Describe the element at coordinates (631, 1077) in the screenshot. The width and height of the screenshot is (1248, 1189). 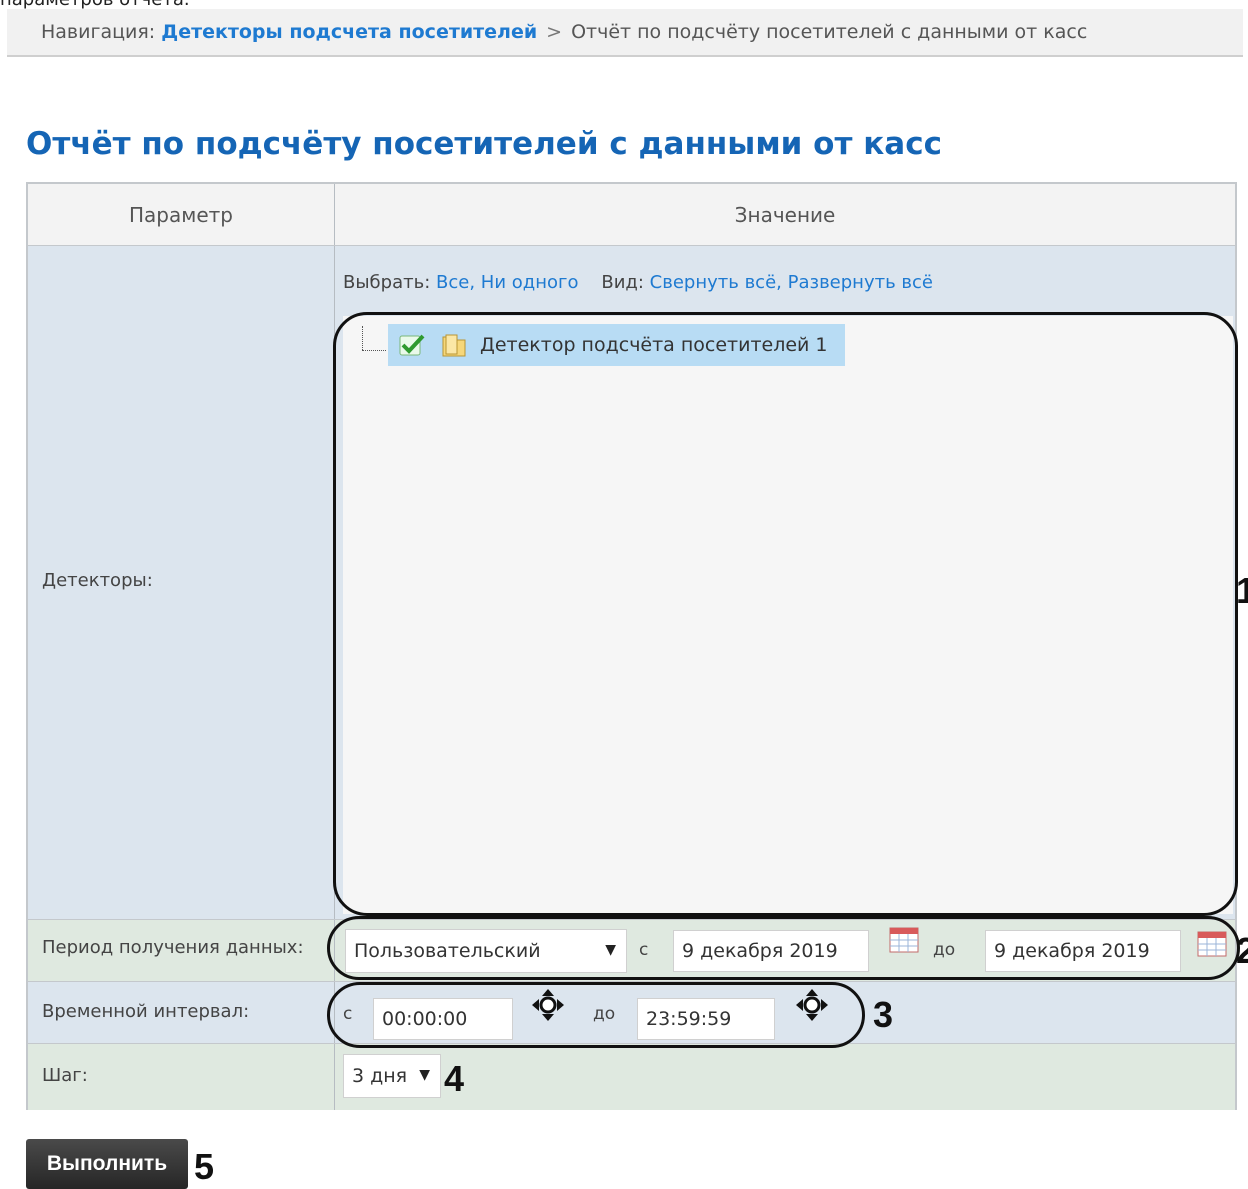
I see `step-row: Шаг: 3 дня ▼` at that location.